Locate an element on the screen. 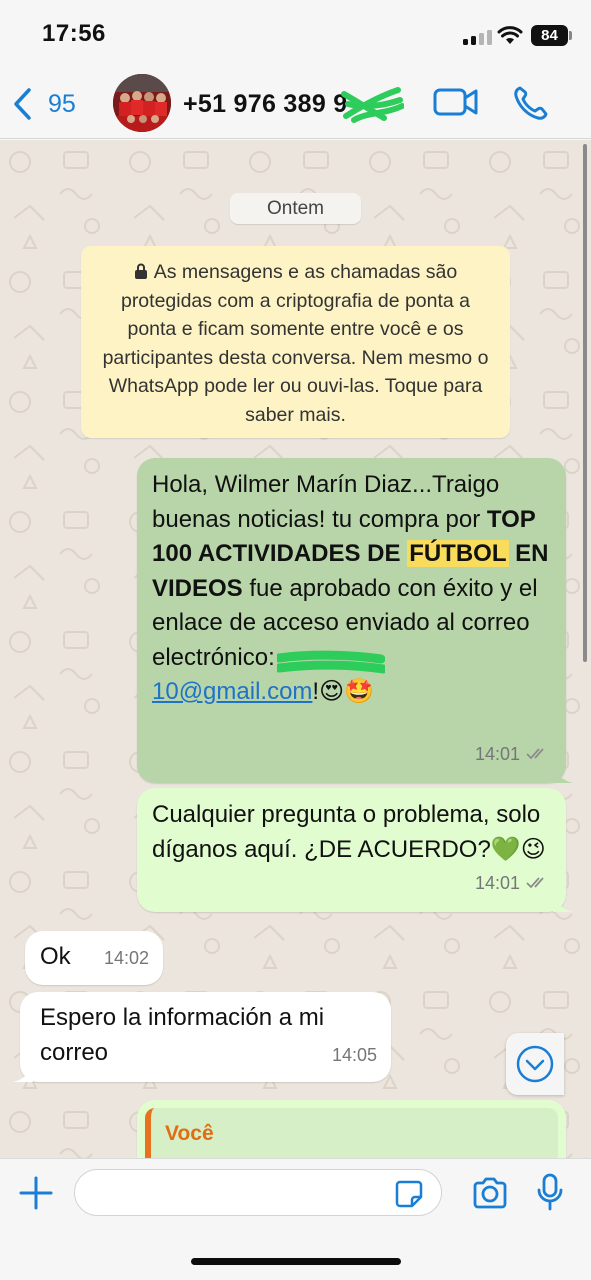 This screenshot has width=591, height=1280. phone-icon is located at coordinates (531, 103).